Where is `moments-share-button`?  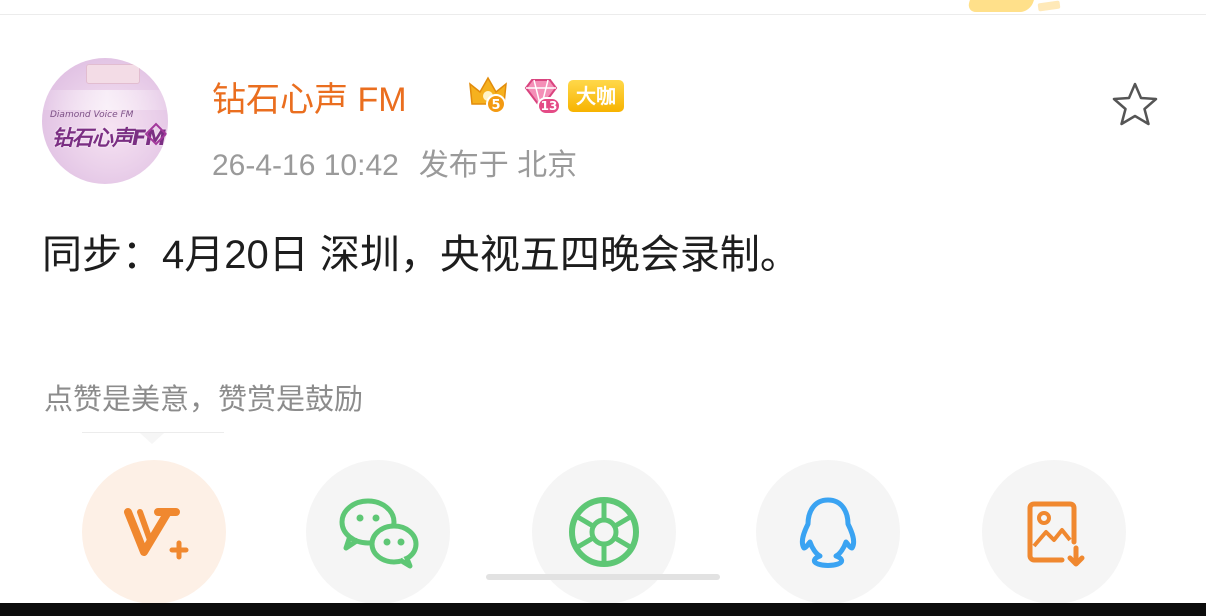 moments-share-button is located at coordinates (604, 532).